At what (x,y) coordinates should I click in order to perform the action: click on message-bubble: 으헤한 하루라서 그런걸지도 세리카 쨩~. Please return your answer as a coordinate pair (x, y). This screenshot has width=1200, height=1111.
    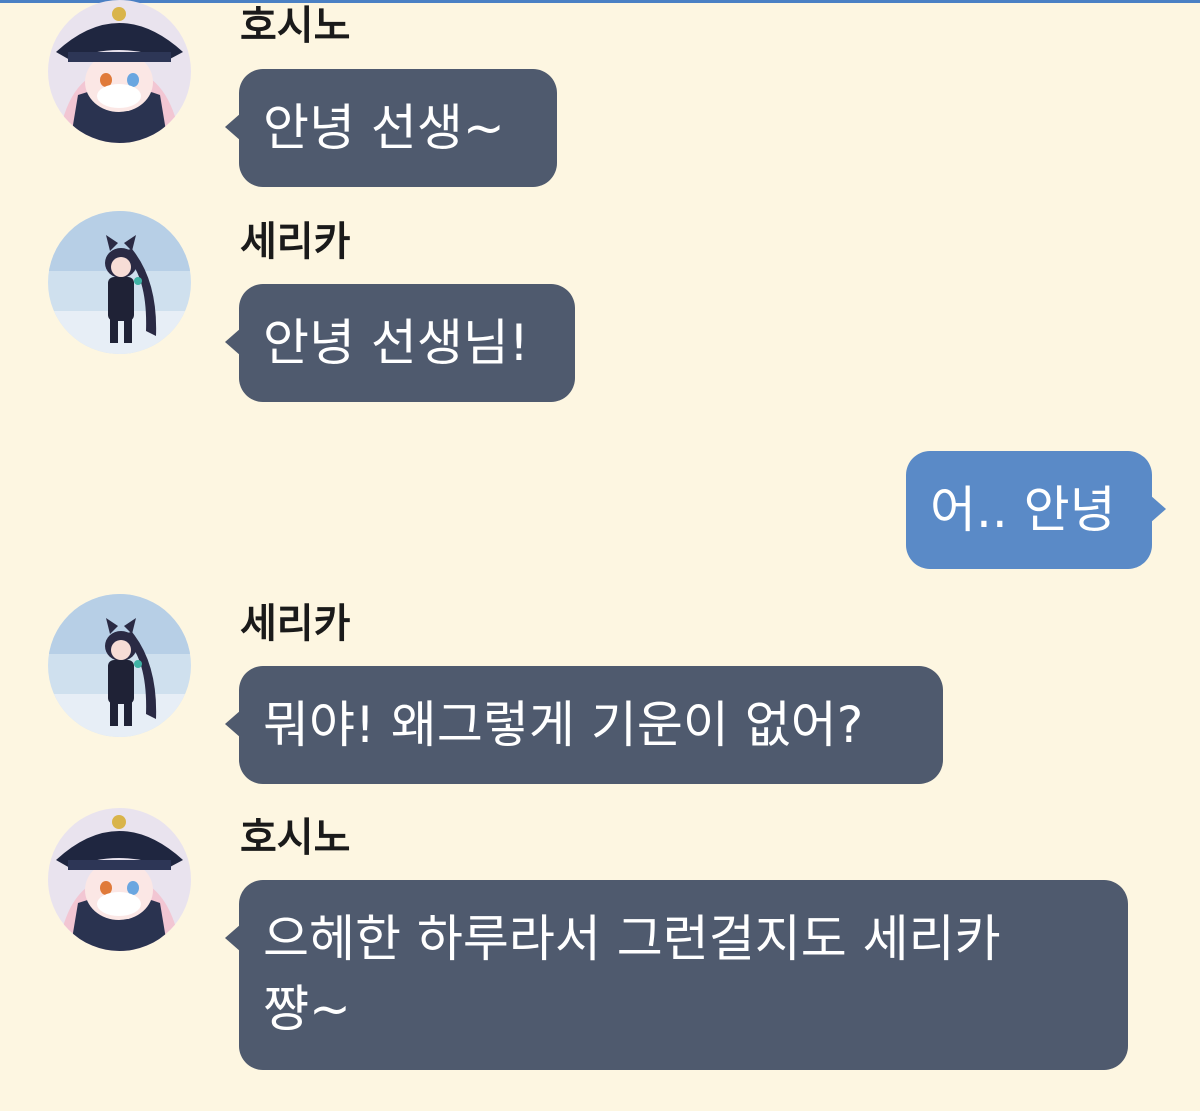
    Looking at the image, I should click on (676, 975).